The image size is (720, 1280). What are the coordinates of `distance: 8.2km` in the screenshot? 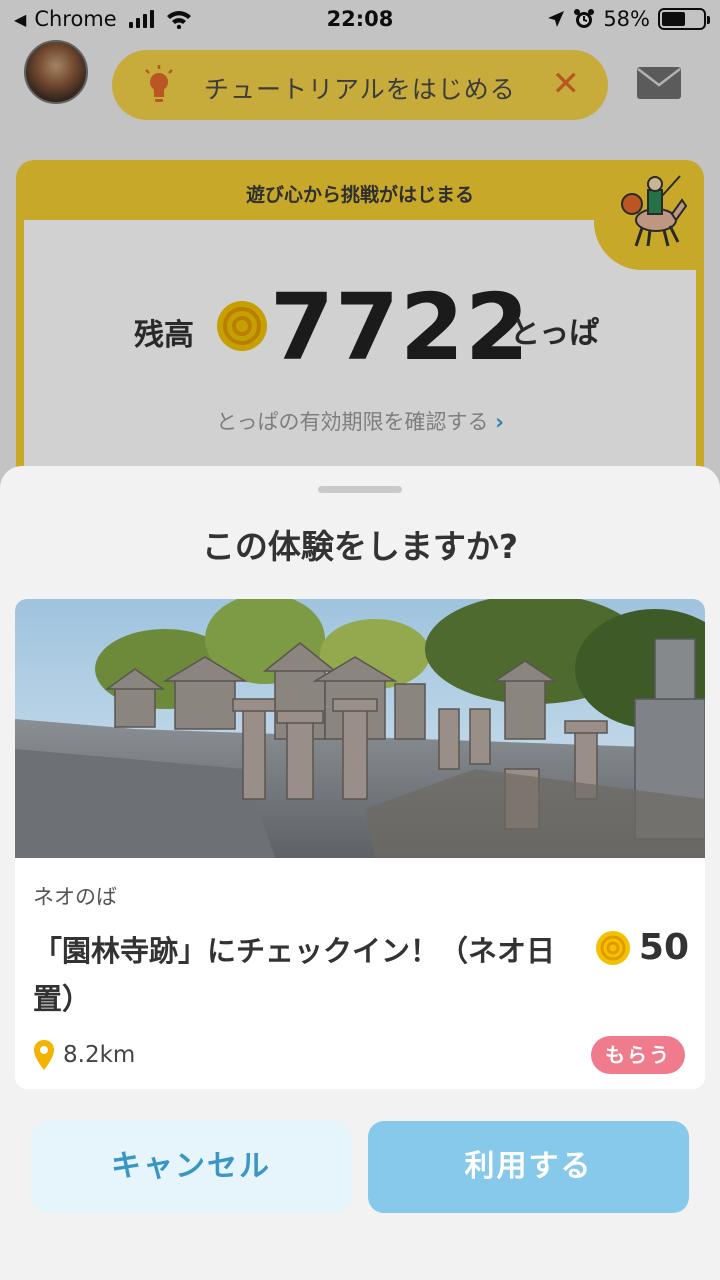 It's located at (84, 1055).